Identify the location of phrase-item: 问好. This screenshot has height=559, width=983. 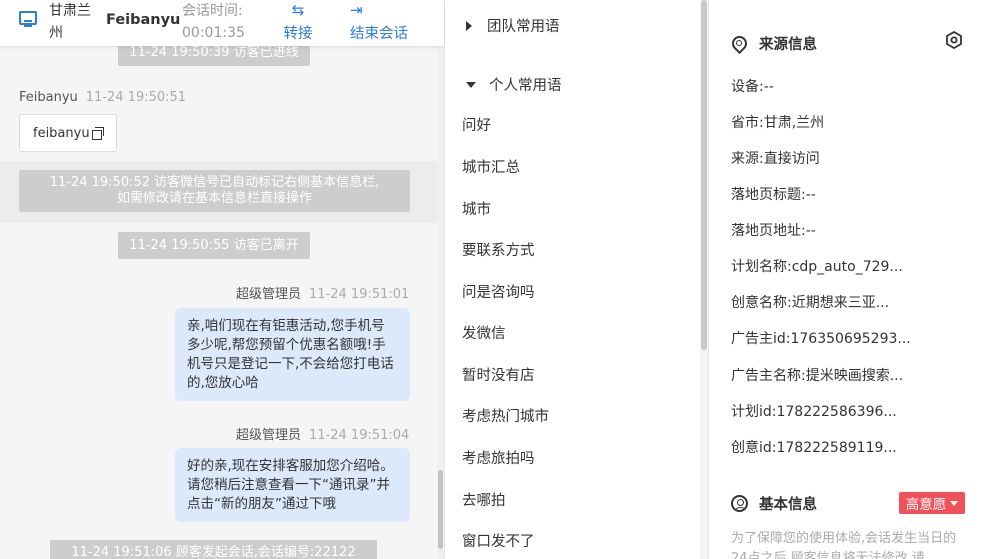
(476, 124).